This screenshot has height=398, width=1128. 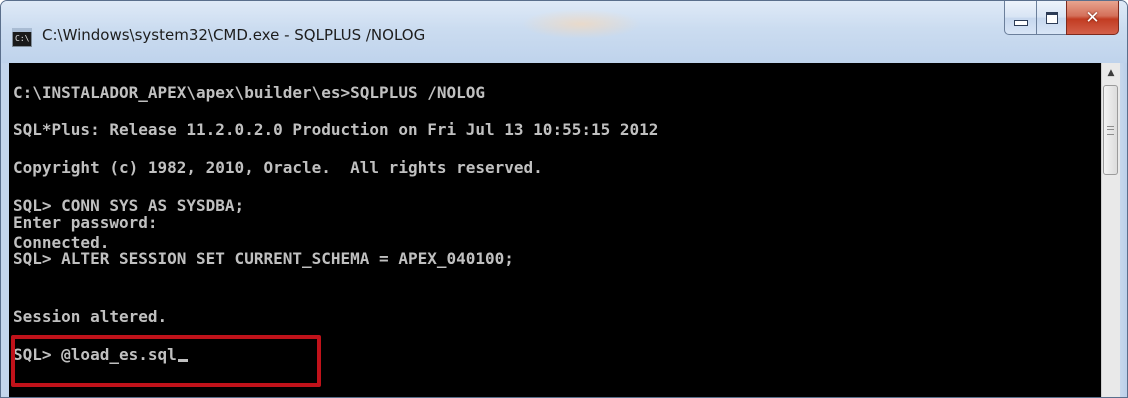 What do you see at coordinates (1020, 18) in the screenshot?
I see `minimize-button` at bounding box center [1020, 18].